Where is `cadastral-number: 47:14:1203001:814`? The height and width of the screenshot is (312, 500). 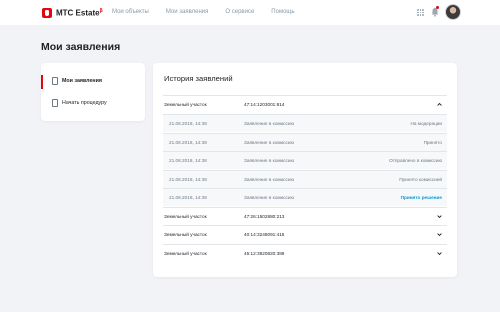 cadastral-number: 47:14:1203001:814 is located at coordinates (264, 104).